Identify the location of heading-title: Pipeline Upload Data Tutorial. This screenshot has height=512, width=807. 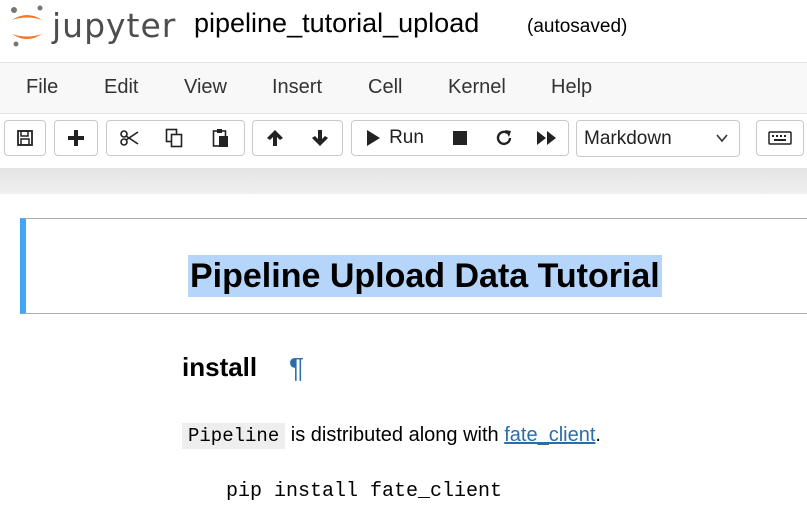
(425, 276).